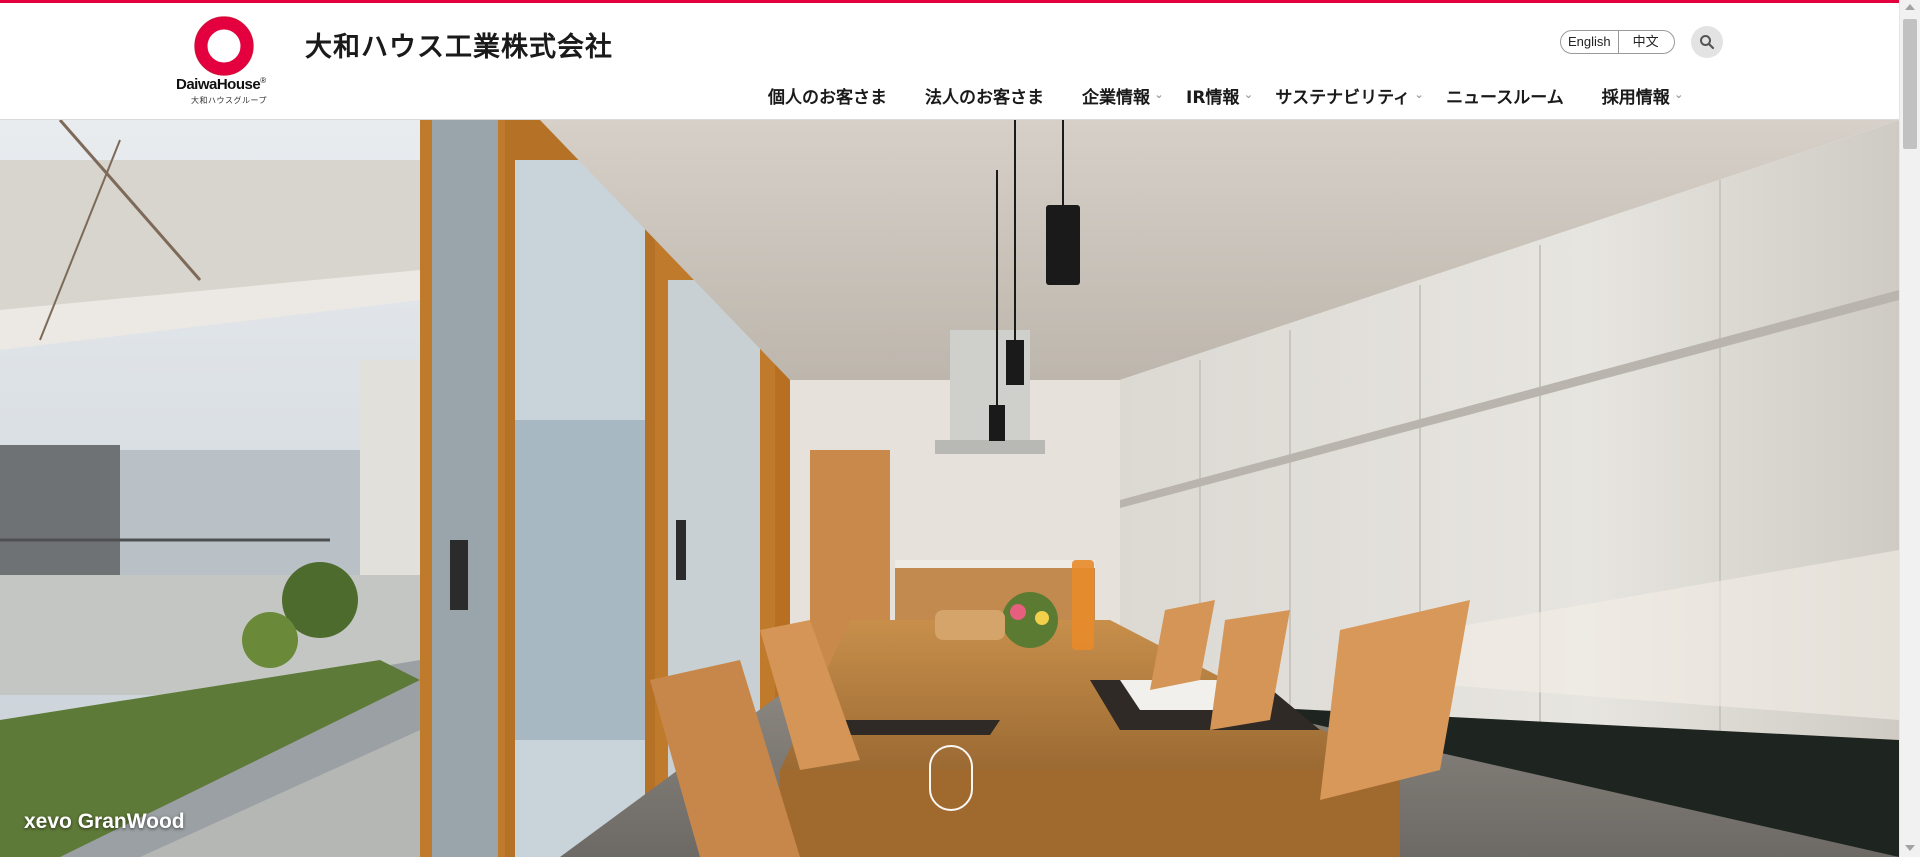 The width and height of the screenshot is (1920, 857). I want to click on nav-item-newsroom: ニュースルーム, so click(1505, 95).